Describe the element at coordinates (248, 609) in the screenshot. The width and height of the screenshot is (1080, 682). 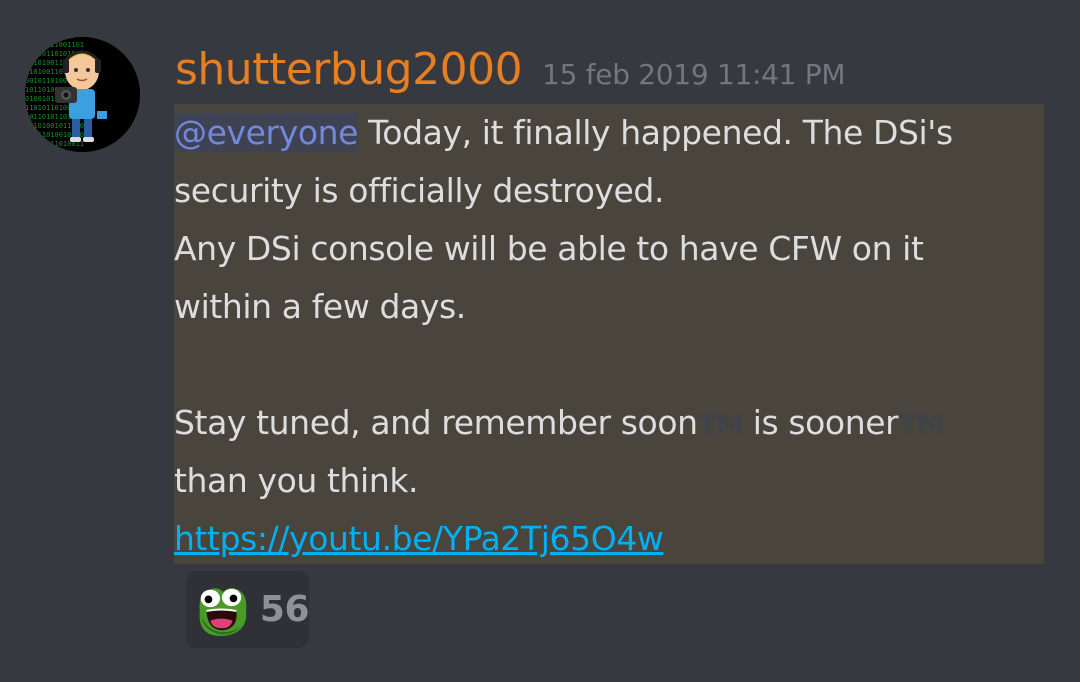
I see `reaction-button: 56` at that location.